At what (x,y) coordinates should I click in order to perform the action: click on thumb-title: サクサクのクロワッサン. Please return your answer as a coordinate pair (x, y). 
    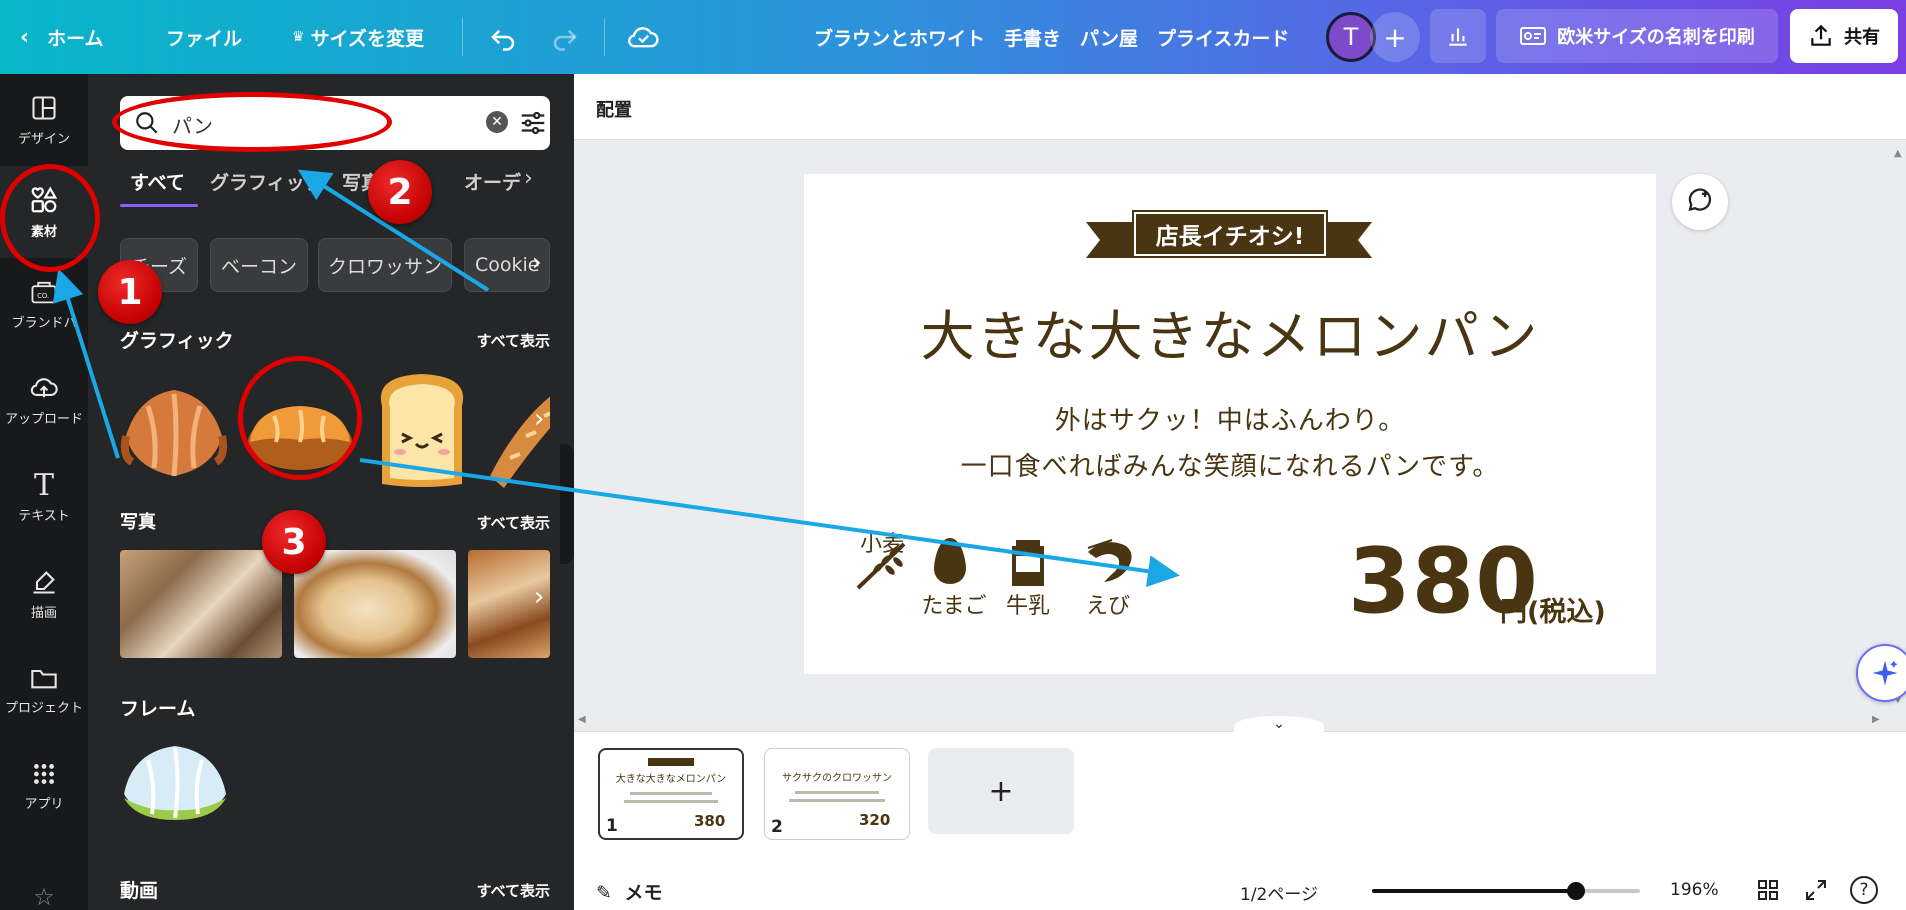
    Looking at the image, I should click on (837, 778).